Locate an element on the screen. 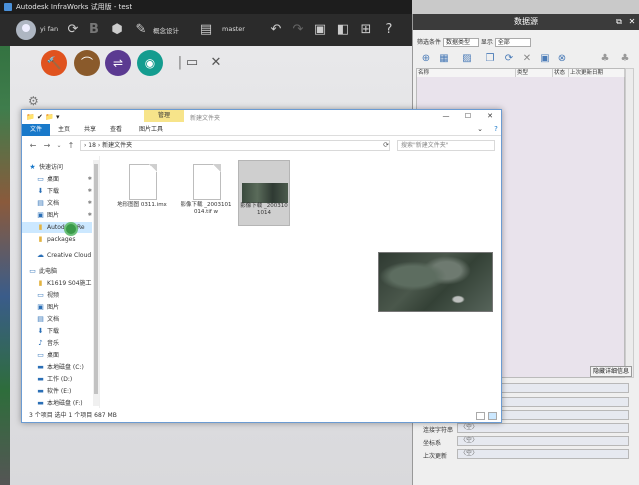 This screenshot has height=485, width=639. layers-icon: ⬢ is located at coordinates (117, 30).